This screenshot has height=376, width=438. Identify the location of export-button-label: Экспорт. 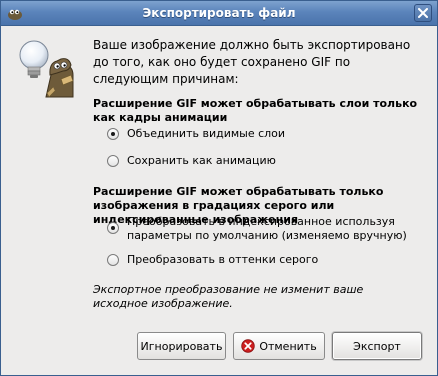
(377, 346).